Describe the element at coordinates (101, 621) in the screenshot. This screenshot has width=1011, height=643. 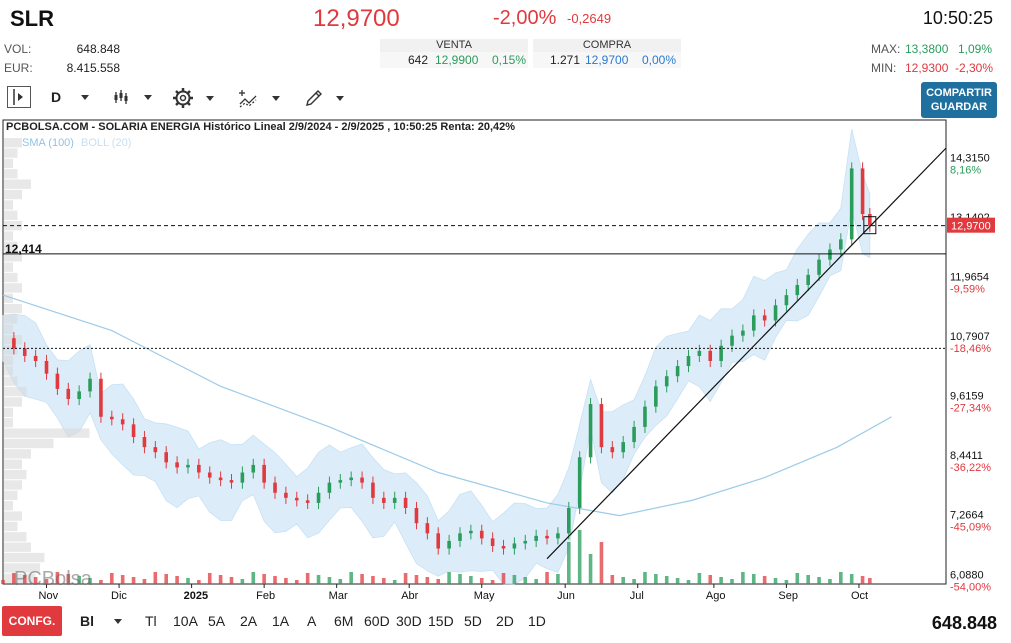
I see `interval-selector: Bl` at that location.